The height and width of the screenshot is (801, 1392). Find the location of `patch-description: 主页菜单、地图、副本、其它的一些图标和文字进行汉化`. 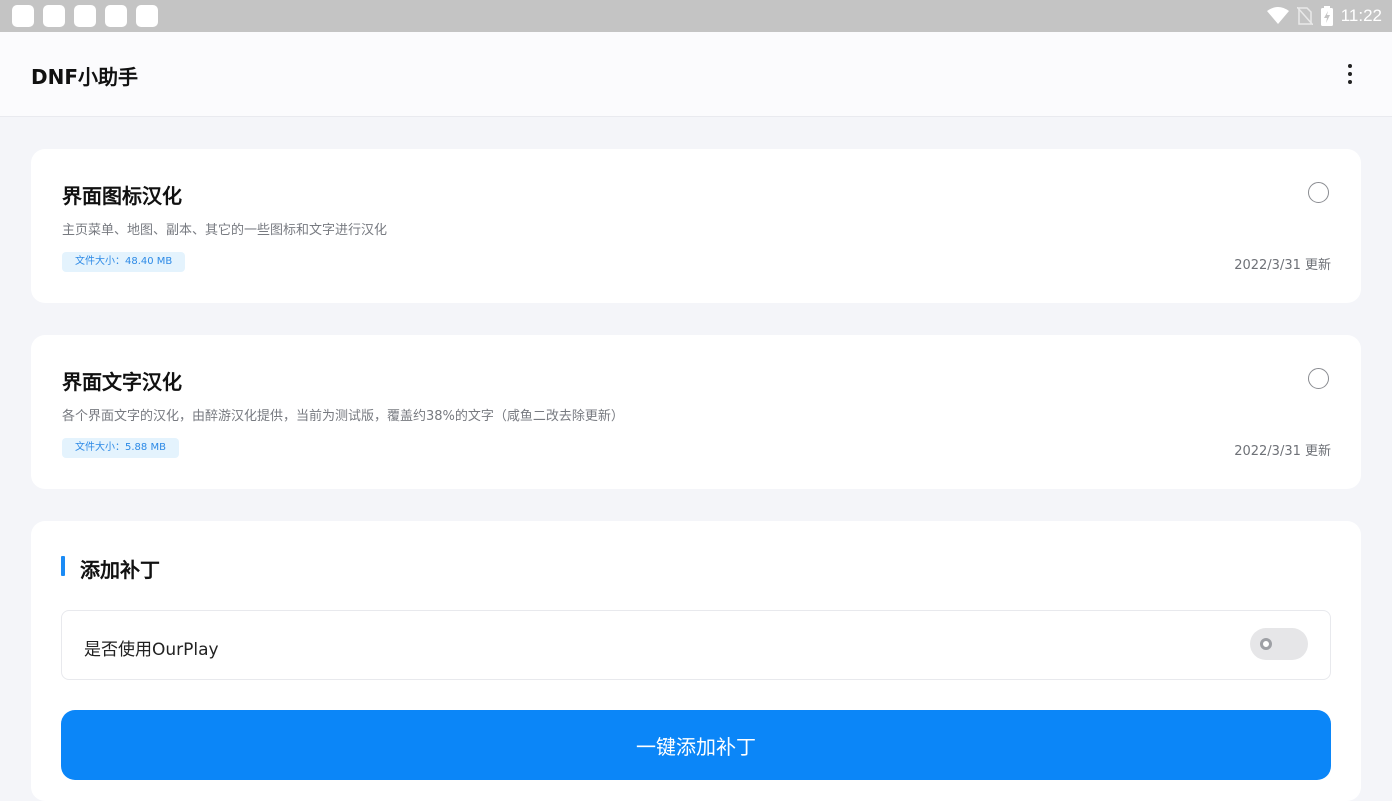

patch-description: 主页菜单、地图、副本、其它的一些图标和文字进行汉化 is located at coordinates (225, 230).